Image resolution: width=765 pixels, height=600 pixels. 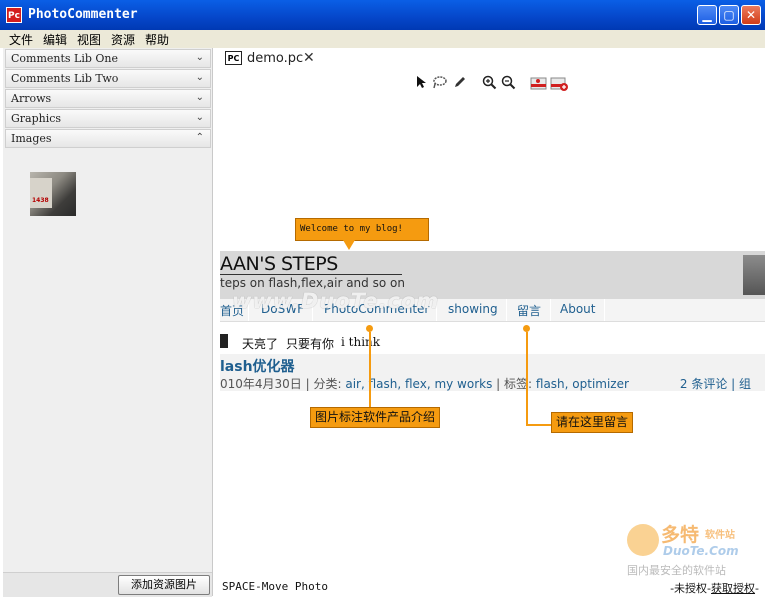 I want to click on close-icon: ✕, so click(x=751, y=15).